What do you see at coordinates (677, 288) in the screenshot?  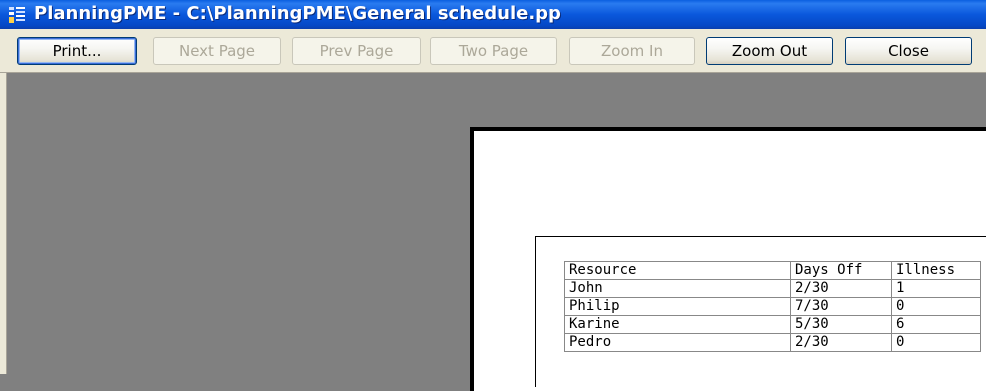 I see `cell-resource: John` at bounding box center [677, 288].